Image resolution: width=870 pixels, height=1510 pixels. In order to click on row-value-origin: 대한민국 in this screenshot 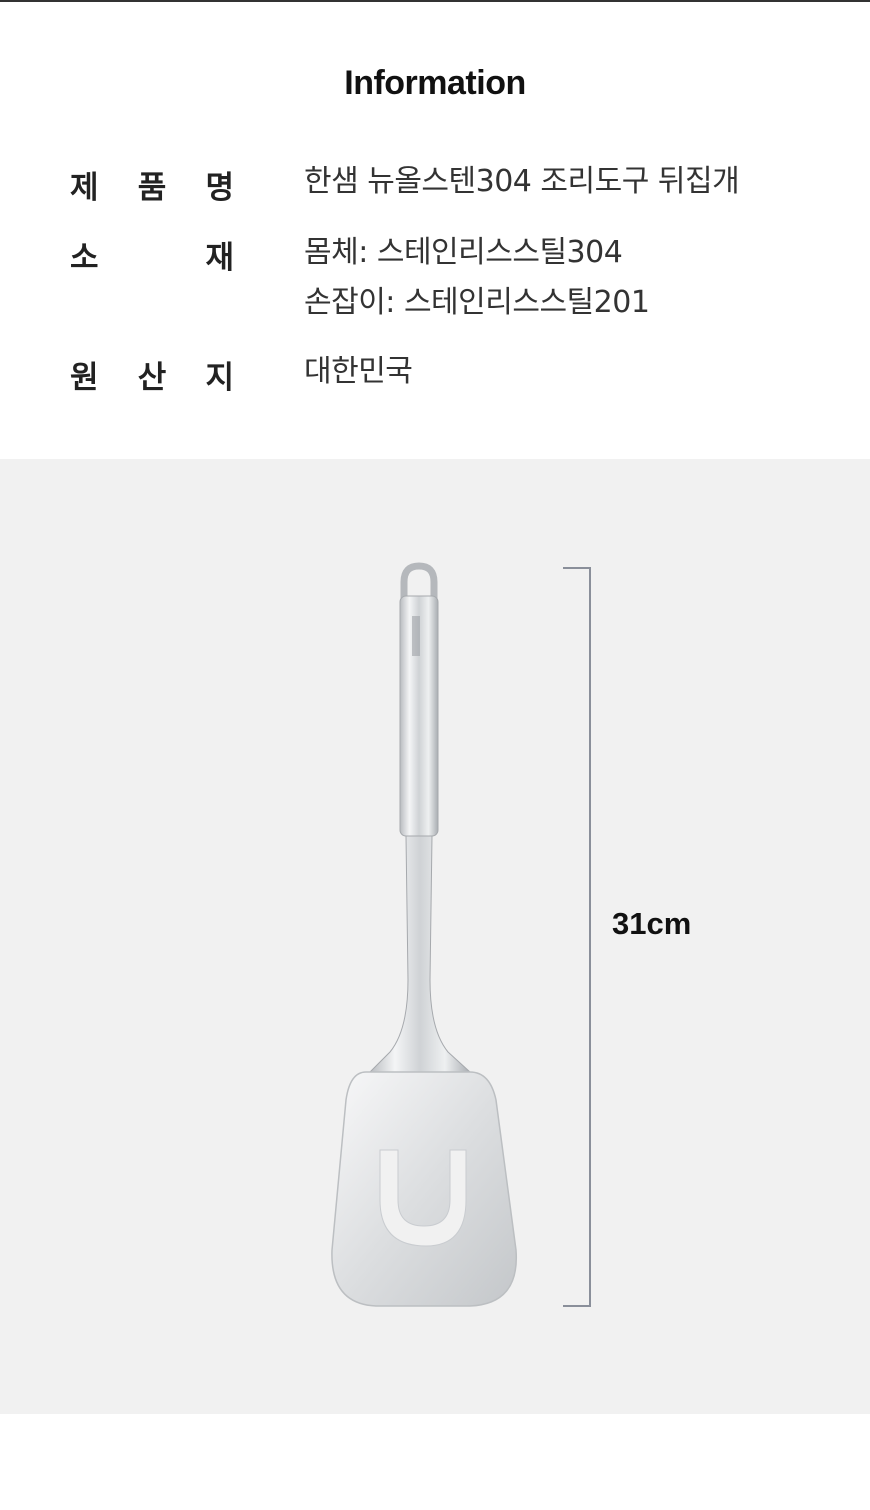, I will do `click(574, 372)`.